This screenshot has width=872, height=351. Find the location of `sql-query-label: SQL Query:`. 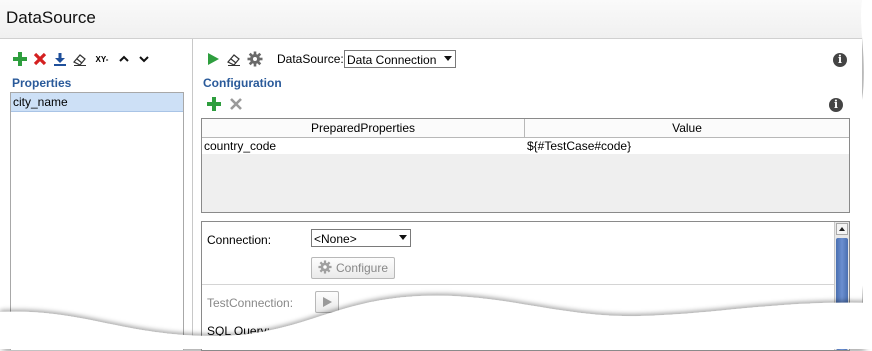

sql-query-label: SQL Query: is located at coordinates (238, 331).